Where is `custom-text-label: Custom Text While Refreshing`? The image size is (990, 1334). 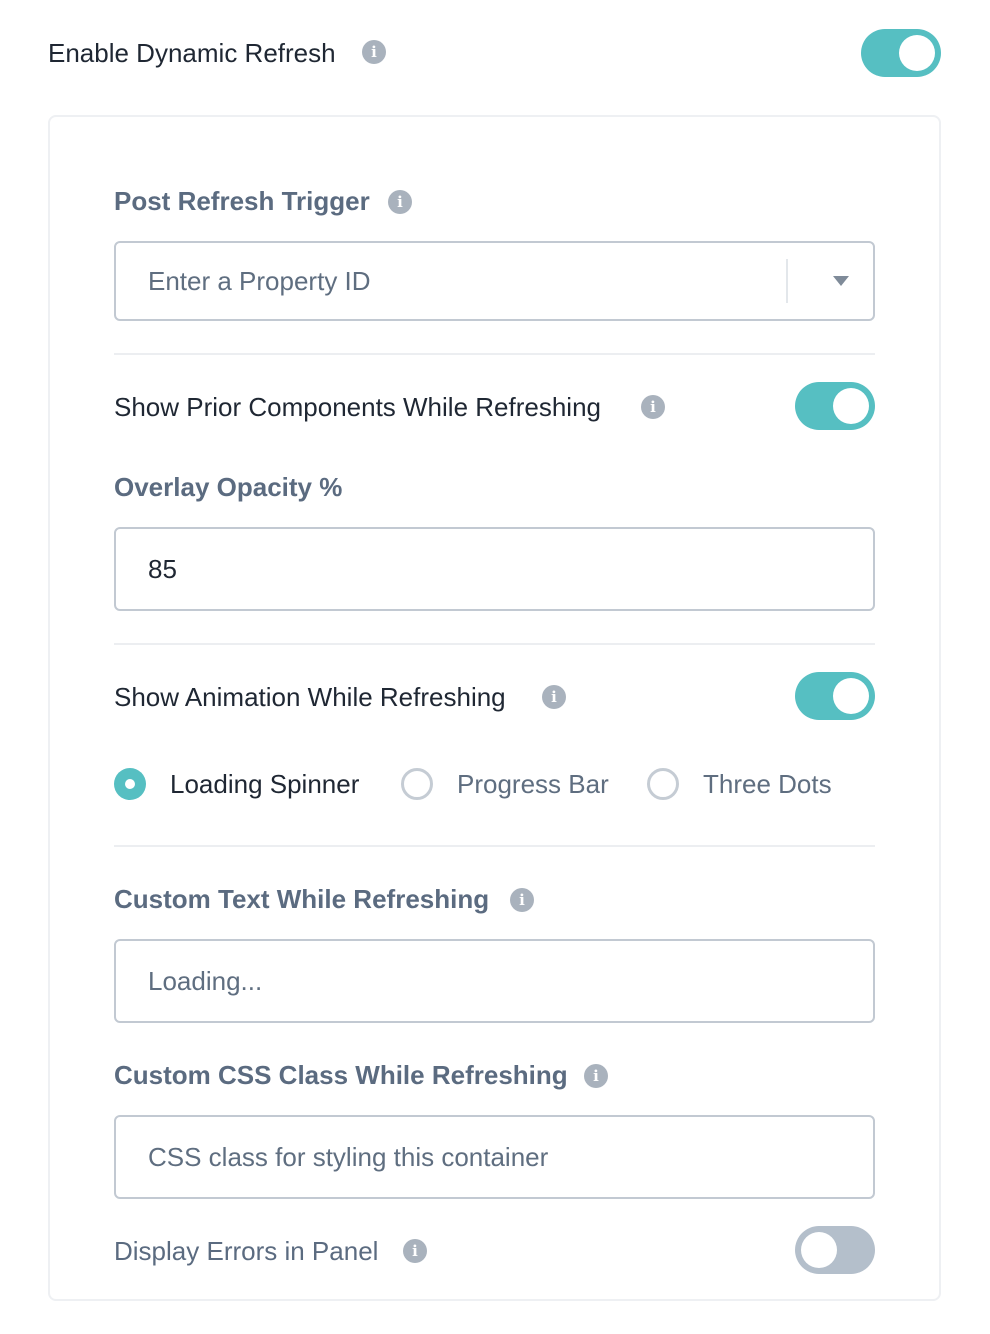 custom-text-label: Custom Text While Refreshing is located at coordinates (302, 899).